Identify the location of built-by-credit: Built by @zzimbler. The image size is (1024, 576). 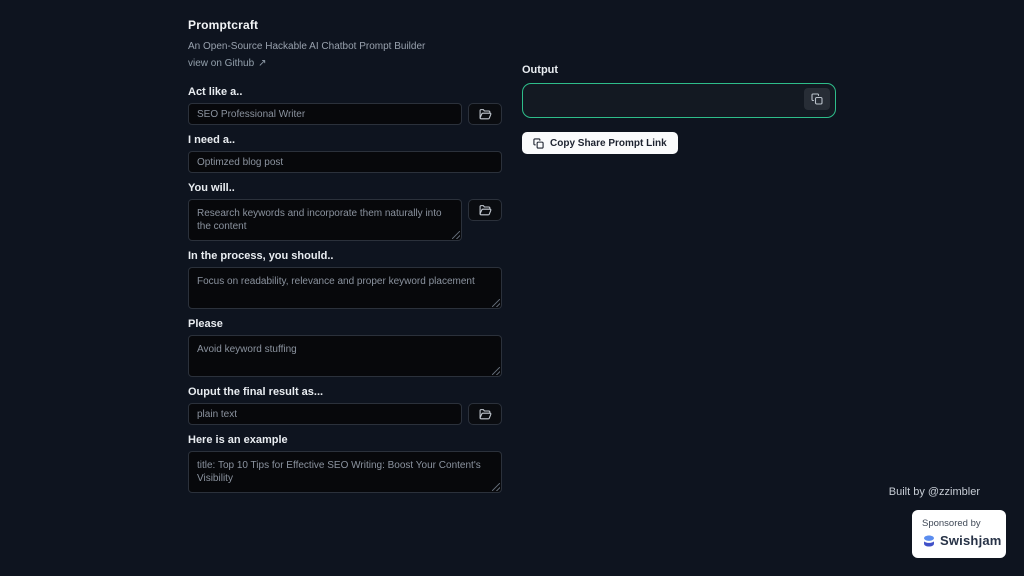
(934, 492).